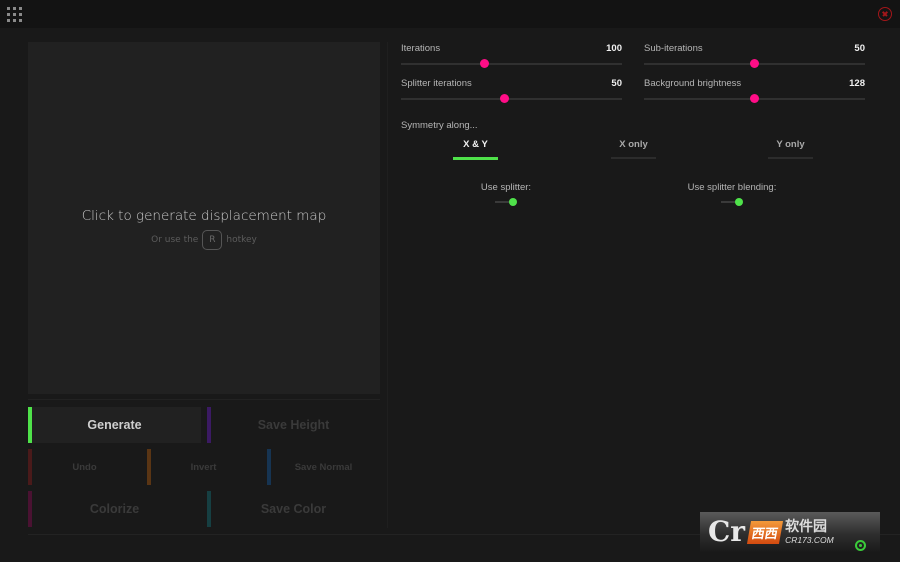  I want to click on hint-prefix: Or use the, so click(175, 240).